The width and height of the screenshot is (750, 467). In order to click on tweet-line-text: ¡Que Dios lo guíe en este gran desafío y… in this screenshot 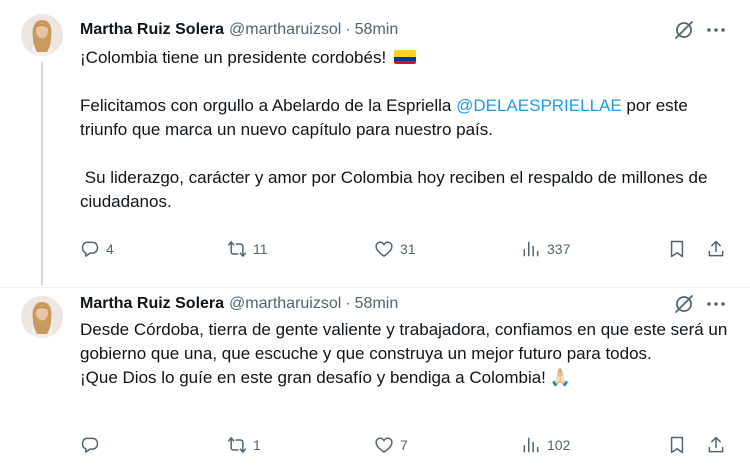, I will do `click(313, 377)`.